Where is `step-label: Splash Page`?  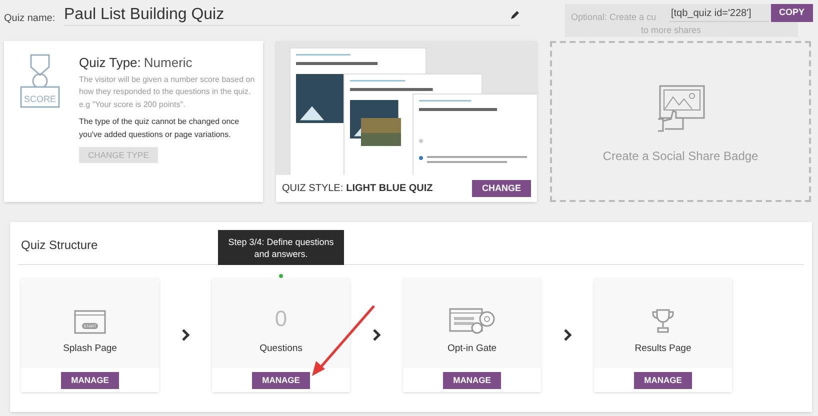
step-label: Splash Page is located at coordinates (90, 349).